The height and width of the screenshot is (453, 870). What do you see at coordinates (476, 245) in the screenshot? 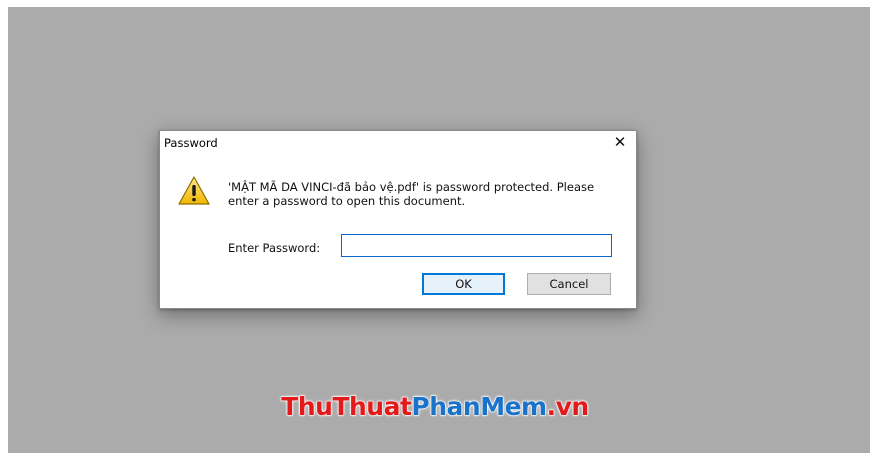
I see `password-input` at bounding box center [476, 245].